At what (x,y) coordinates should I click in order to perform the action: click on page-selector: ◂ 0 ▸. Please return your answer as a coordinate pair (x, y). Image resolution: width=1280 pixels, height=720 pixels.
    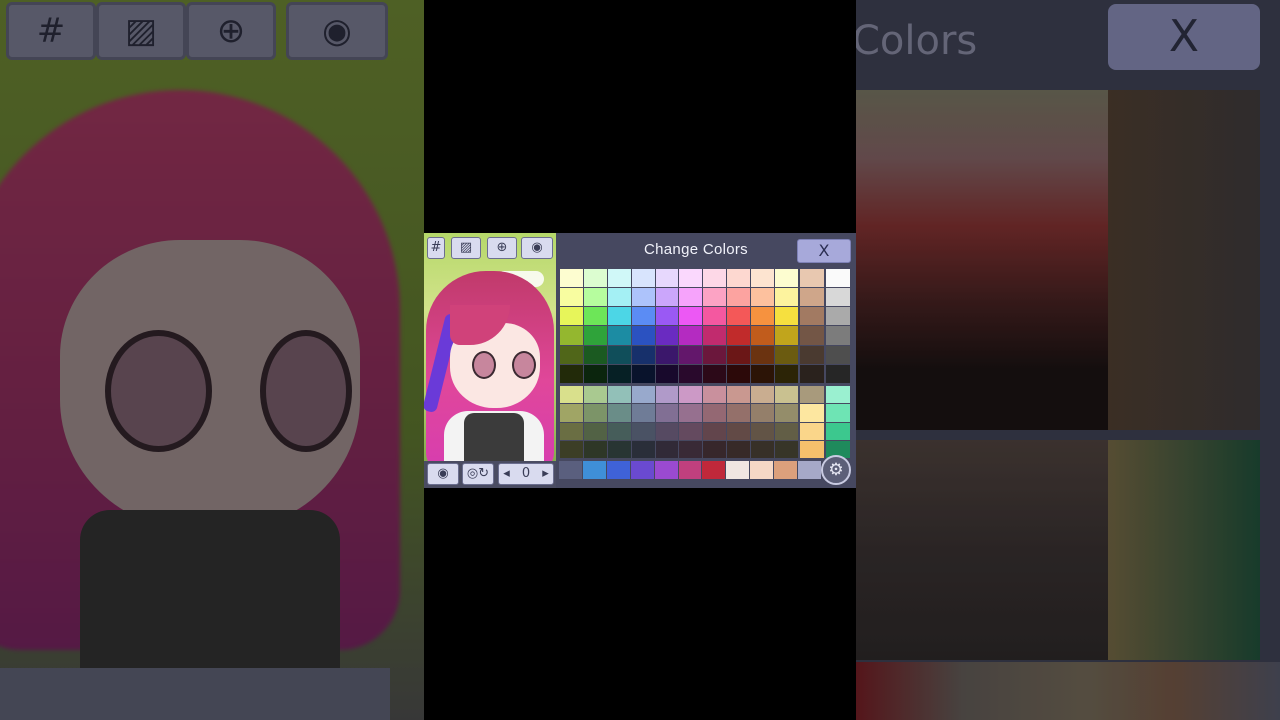
    Looking at the image, I should click on (526, 474).